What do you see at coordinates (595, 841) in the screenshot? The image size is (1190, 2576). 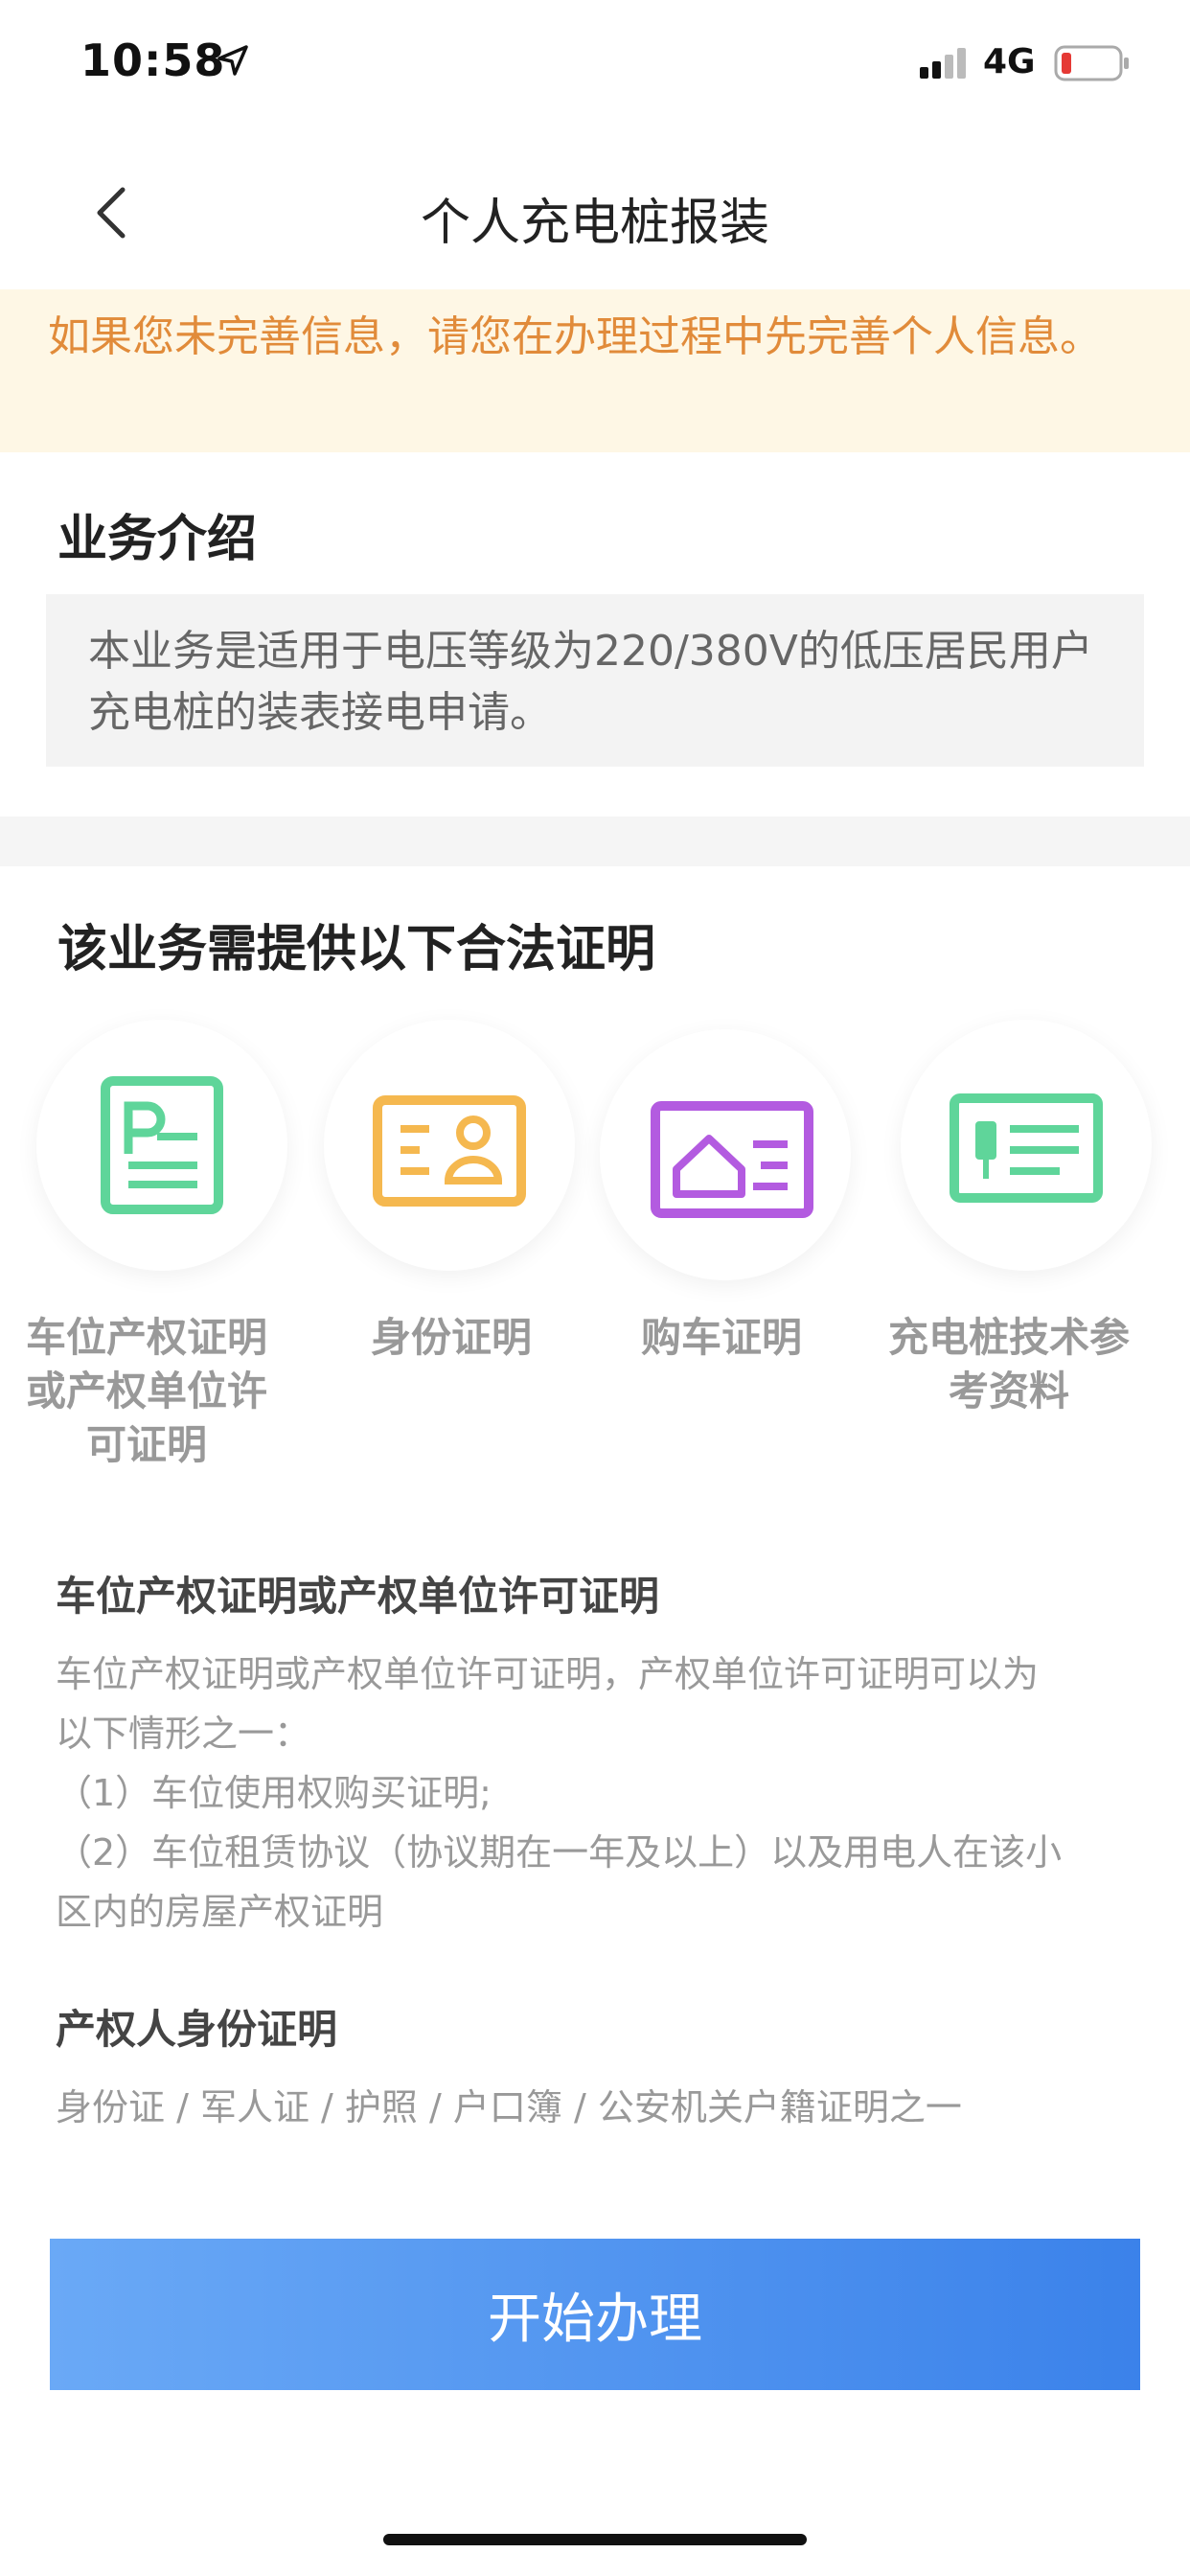 I see `section-divider` at bounding box center [595, 841].